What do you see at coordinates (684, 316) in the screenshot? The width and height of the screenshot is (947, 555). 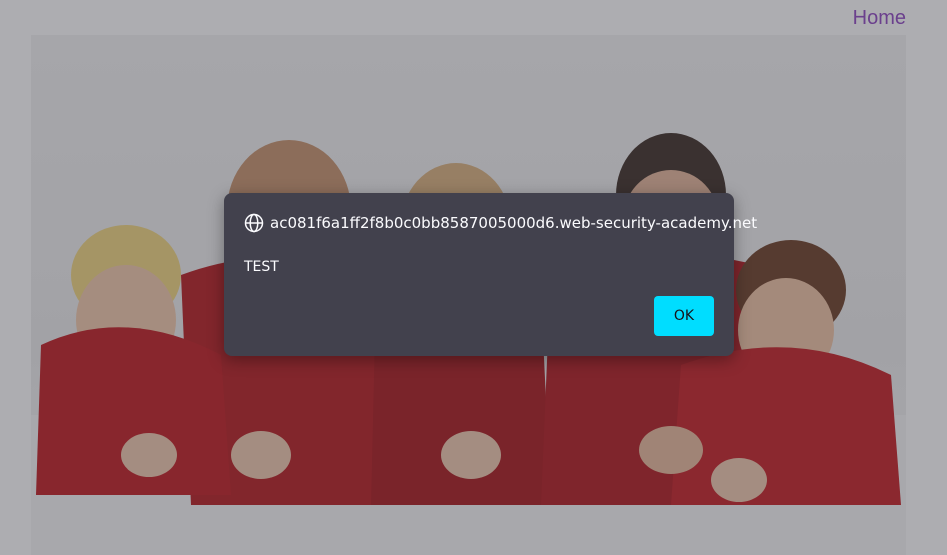 I see `ok-button: OK` at bounding box center [684, 316].